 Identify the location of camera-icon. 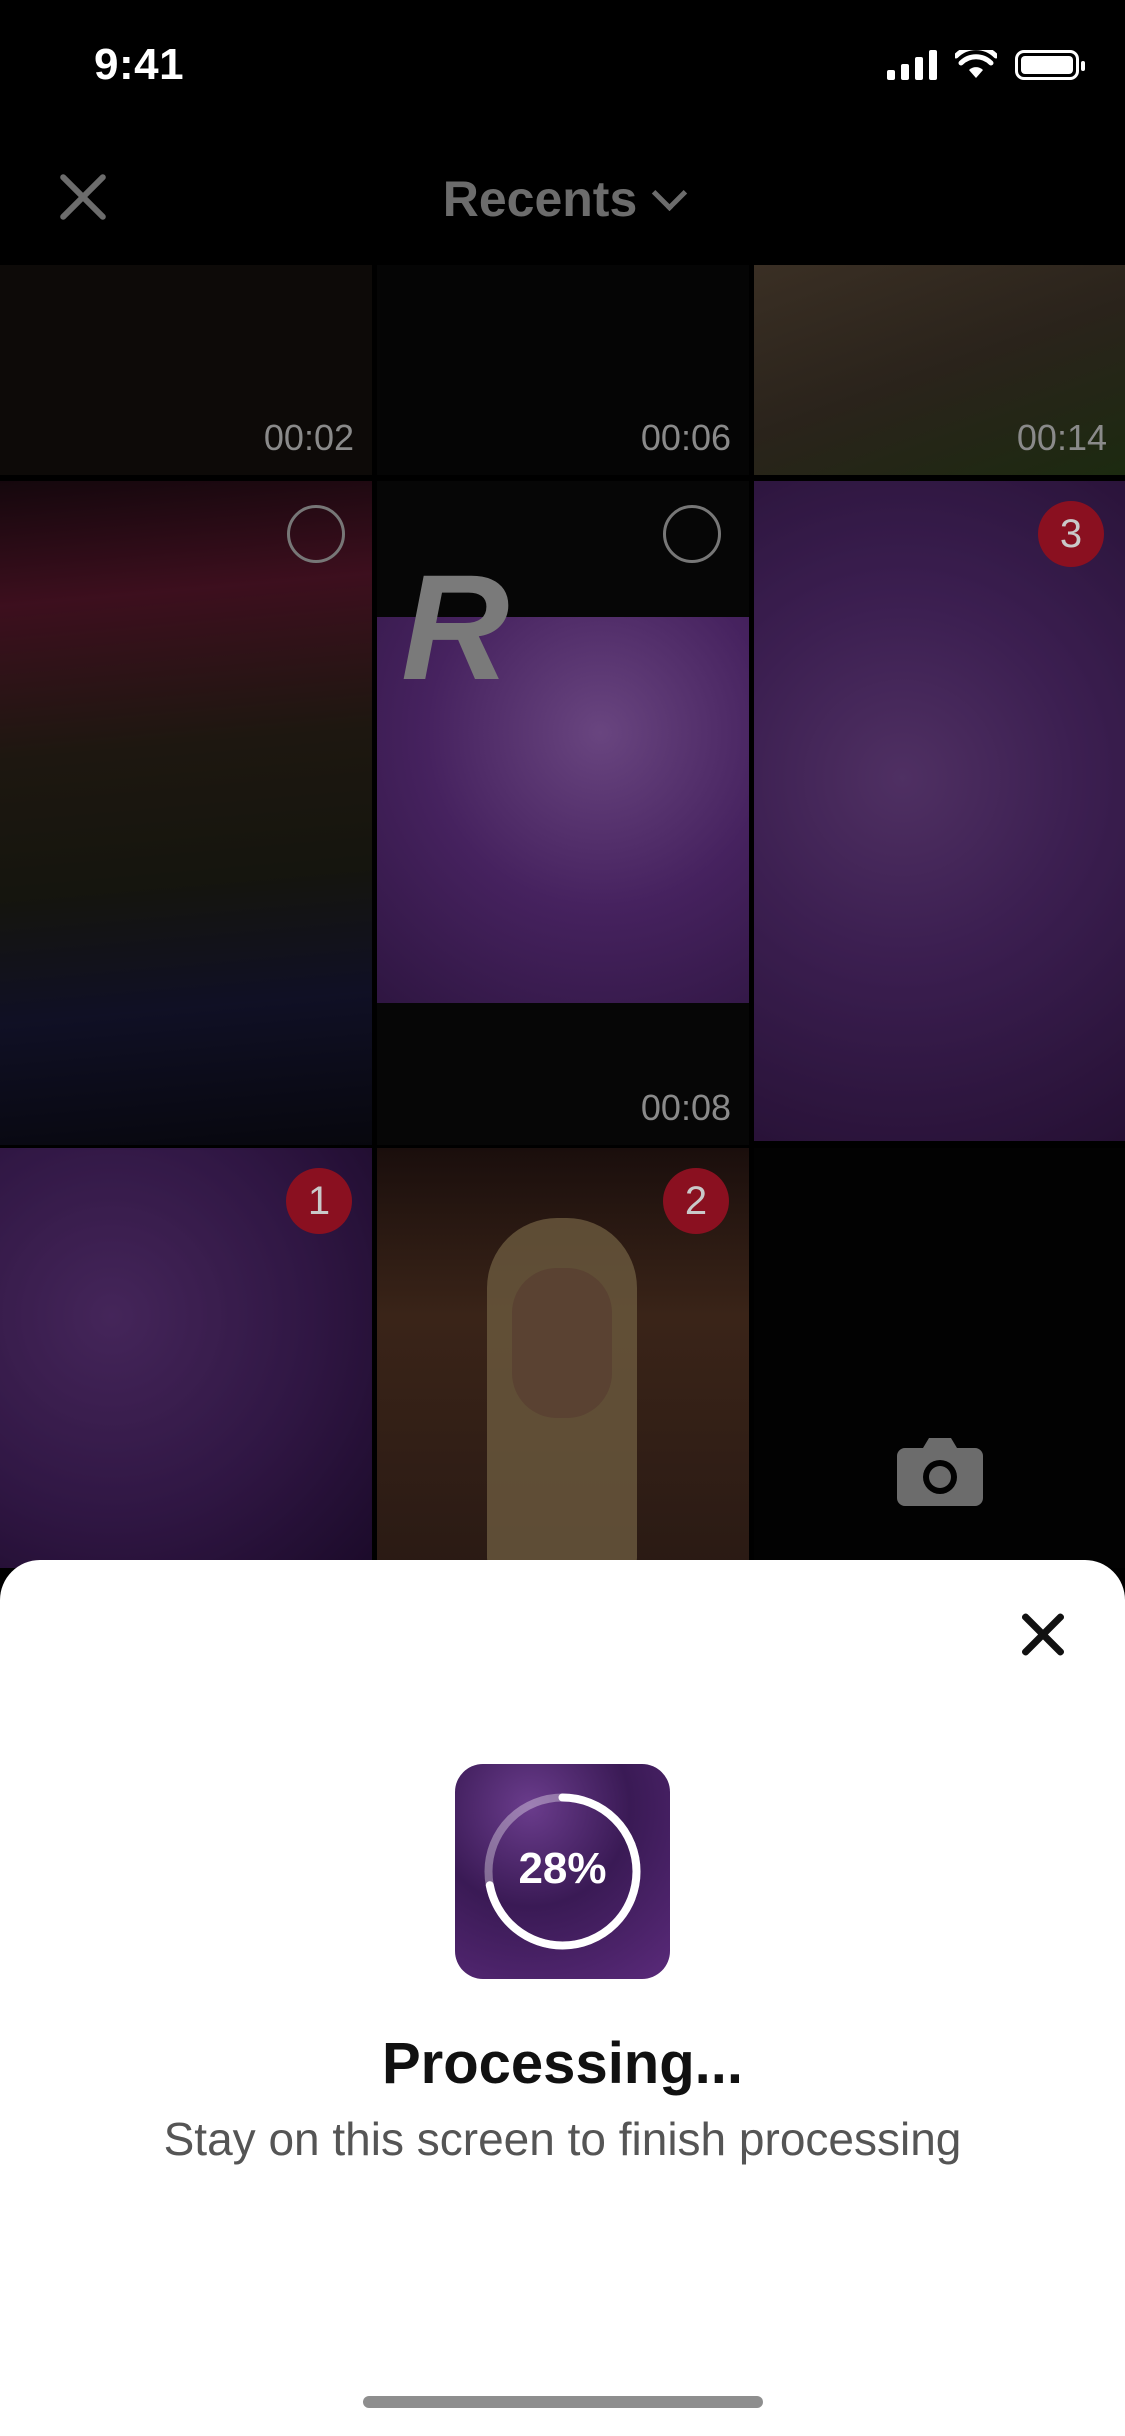
(940, 1472).